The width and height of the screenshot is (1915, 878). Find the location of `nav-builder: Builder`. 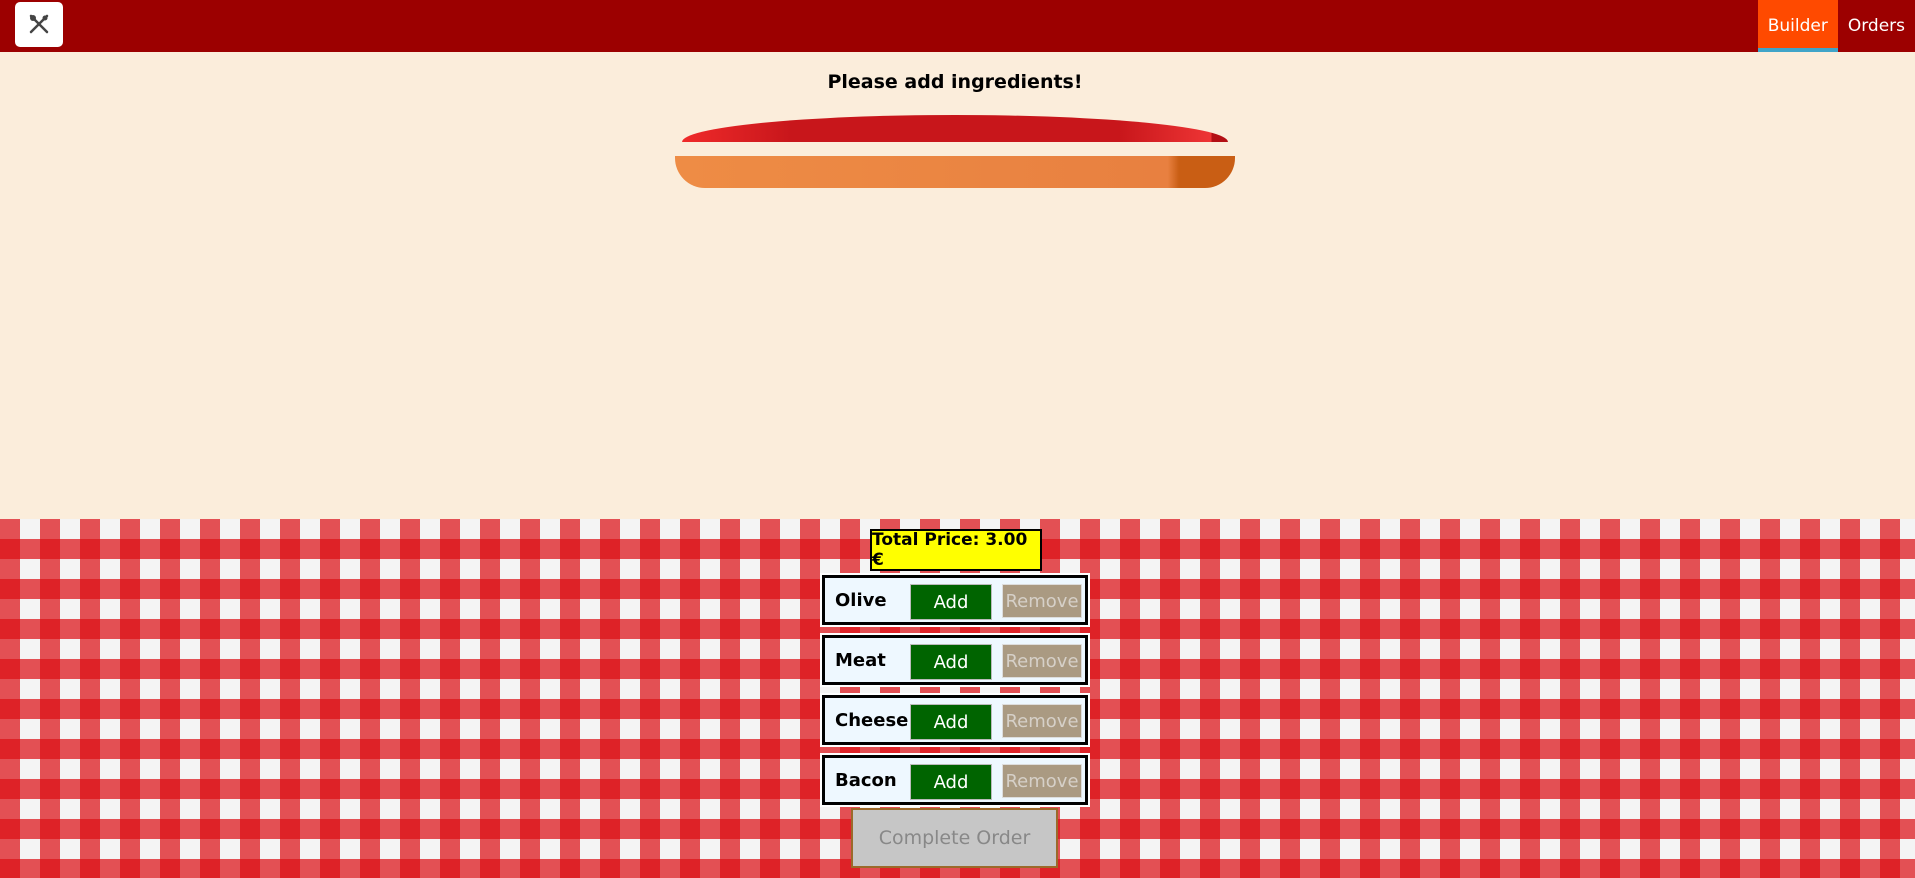

nav-builder: Builder is located at coordinates (1797, 26).